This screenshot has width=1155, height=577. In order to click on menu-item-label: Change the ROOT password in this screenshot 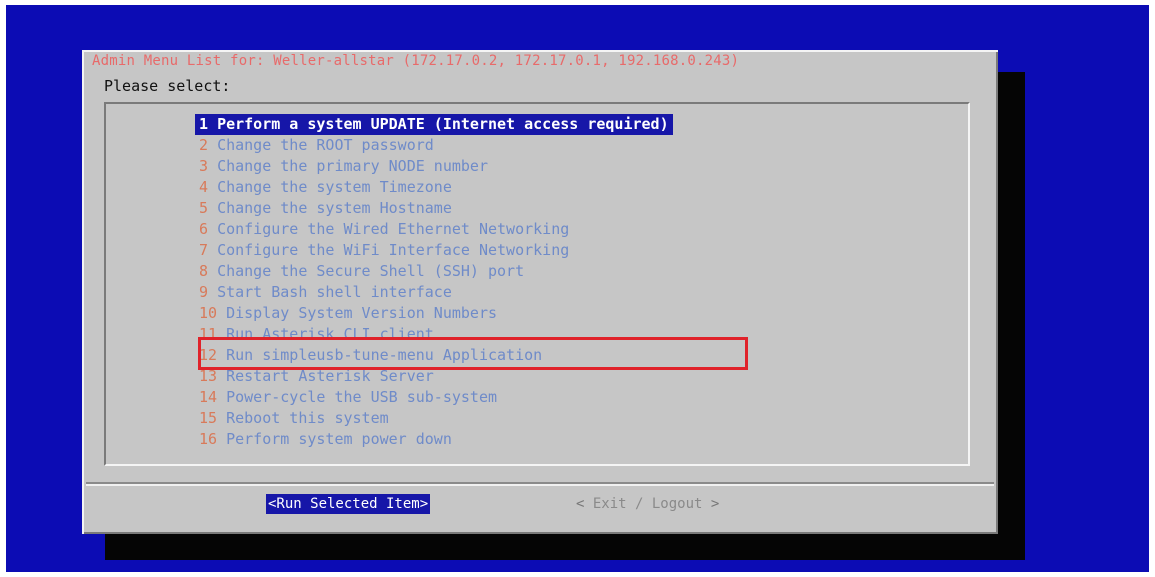, I will do `click(325, 145)`.